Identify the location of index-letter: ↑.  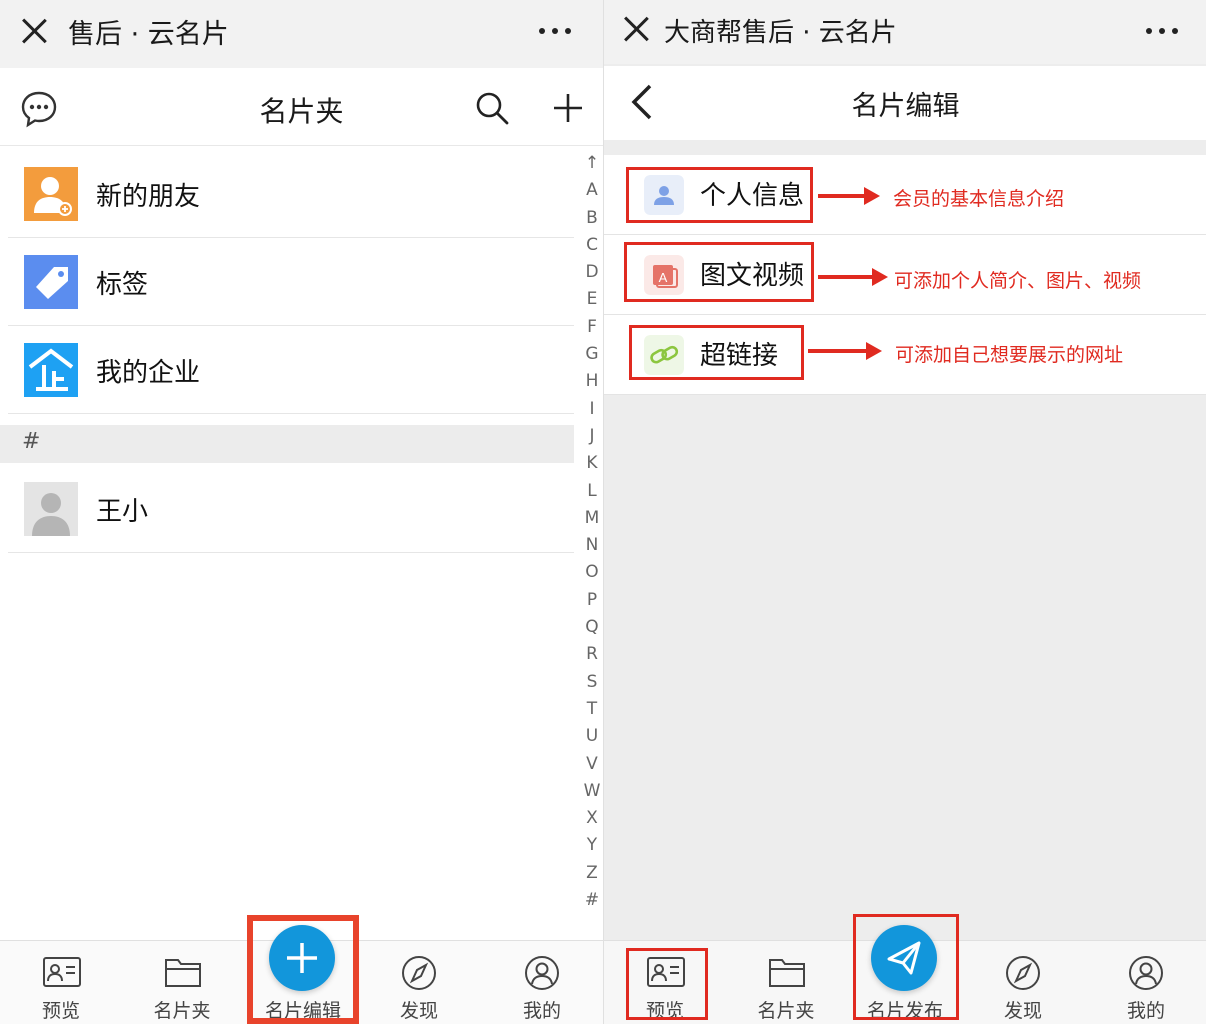
(591, 163).